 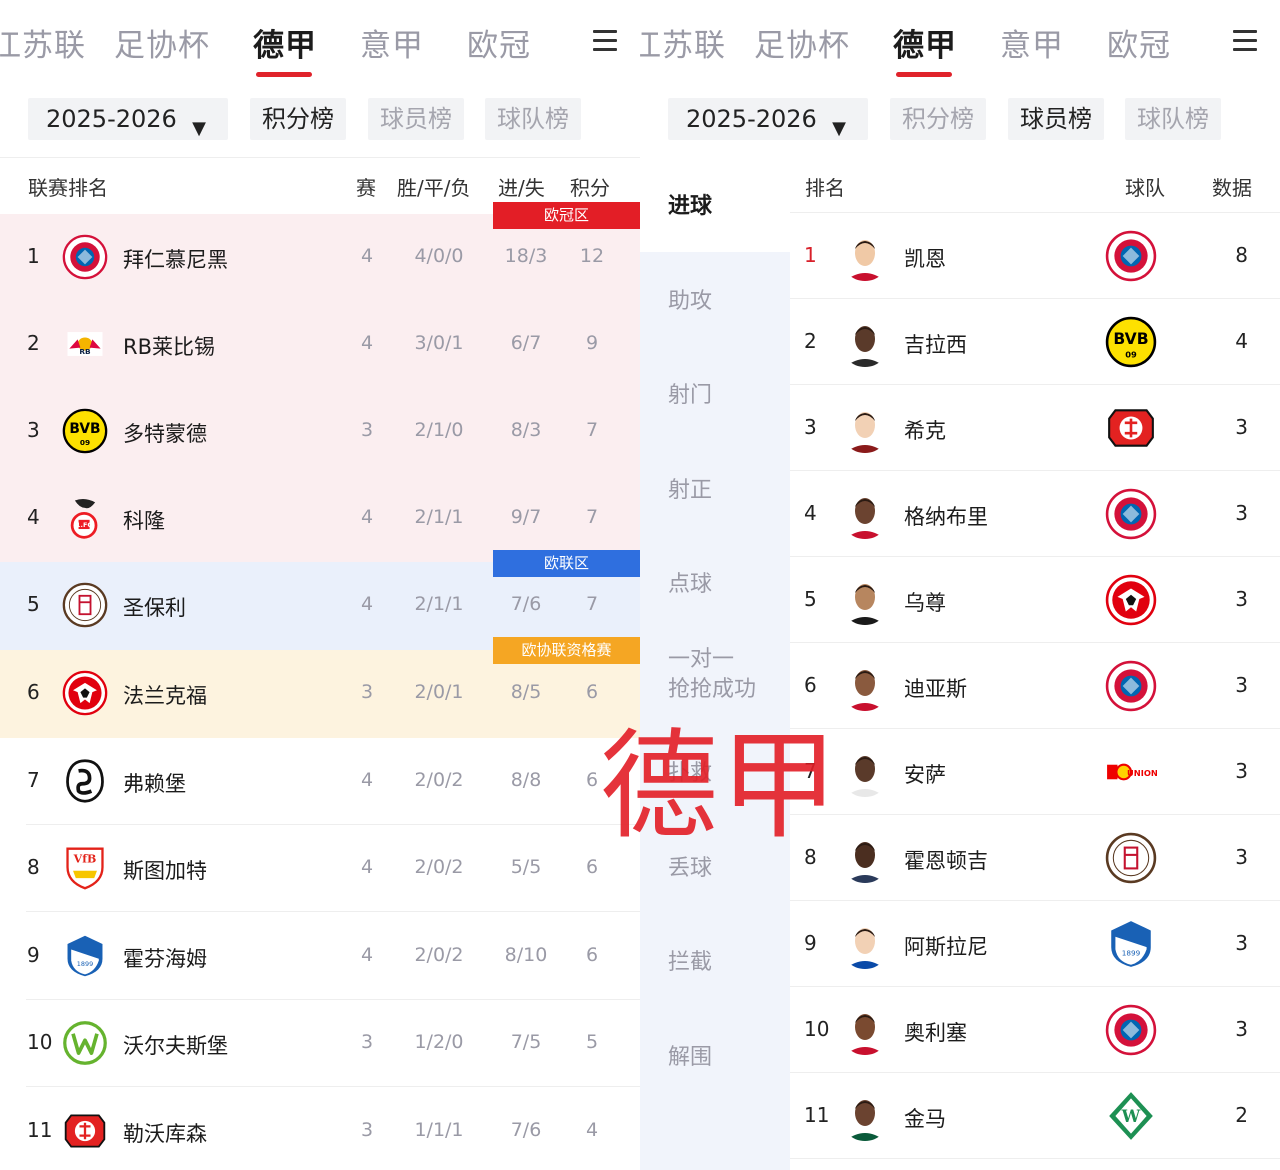 I want to click on player-row: 2 吉拉西 BVB 09 4, so click(x=1035, y=342).